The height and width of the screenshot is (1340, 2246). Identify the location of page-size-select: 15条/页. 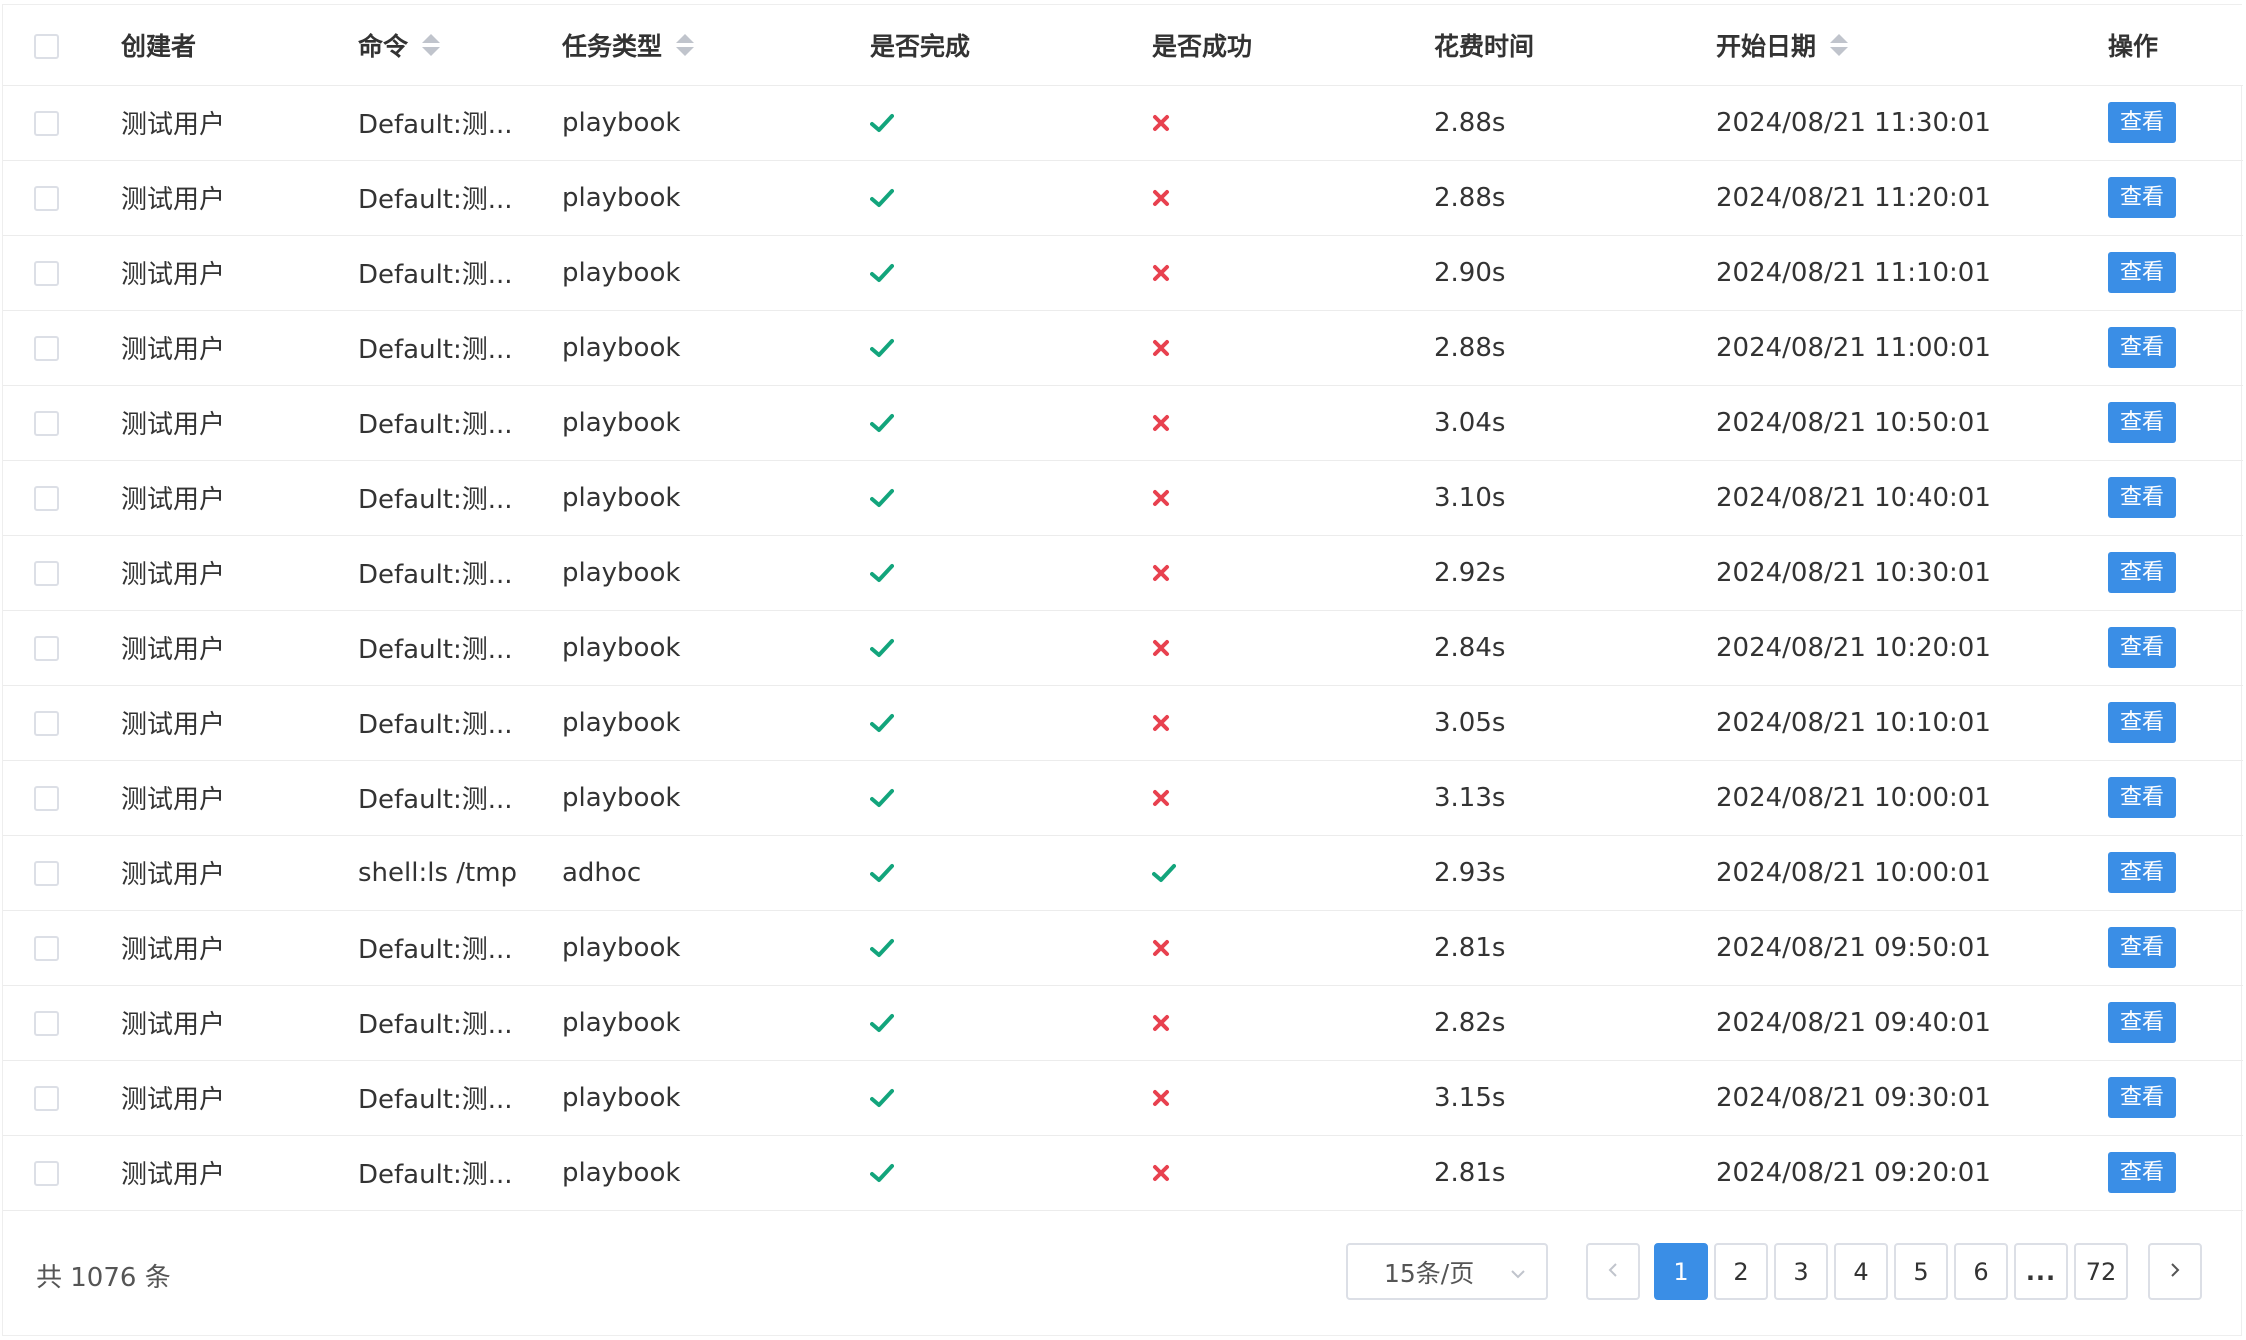
(1447, 1271).